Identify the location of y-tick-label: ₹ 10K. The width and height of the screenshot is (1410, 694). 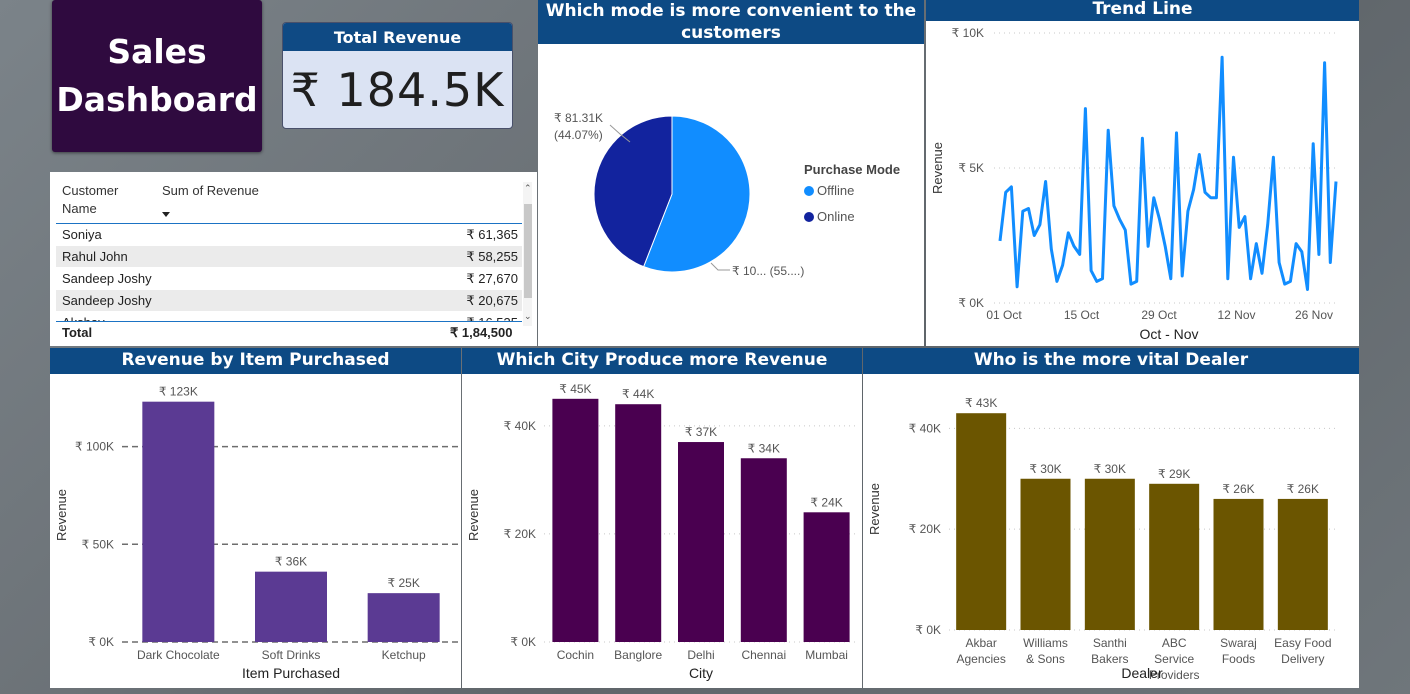
(968, 33).